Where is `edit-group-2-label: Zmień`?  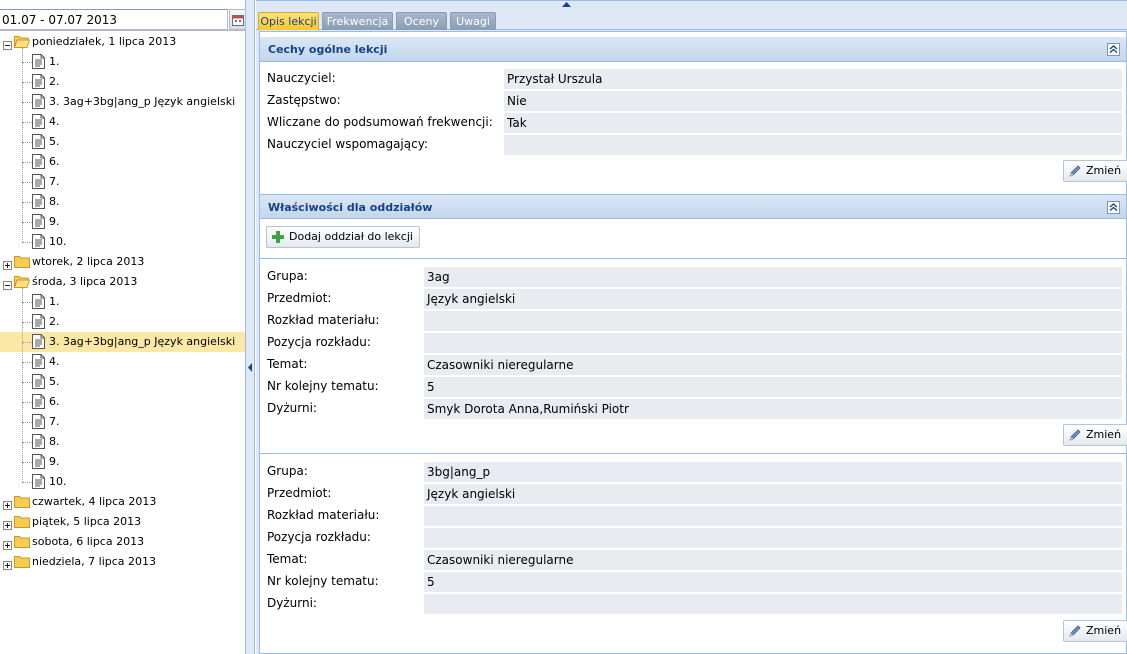 edit-group-2-label: Zmień is located at coordinates (1104, 630).